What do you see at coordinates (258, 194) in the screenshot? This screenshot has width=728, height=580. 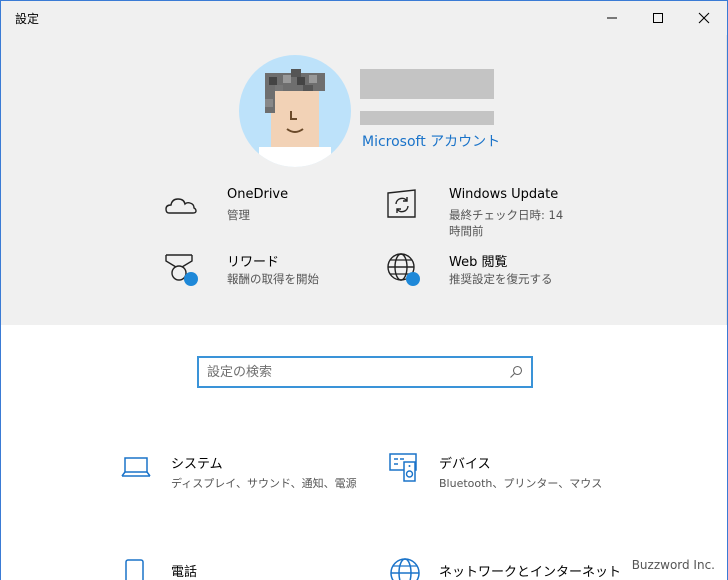 I see `quick-link-title: OneDrive` at bounding box center [258, 194].